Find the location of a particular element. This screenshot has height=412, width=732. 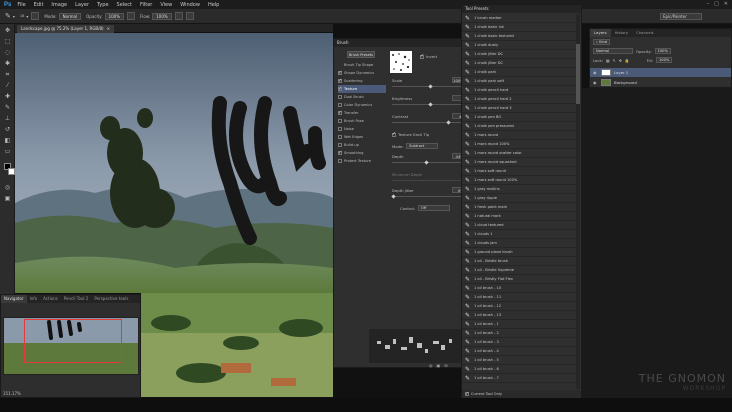

scrollbar-thumb is located at coordinates (578, 74).